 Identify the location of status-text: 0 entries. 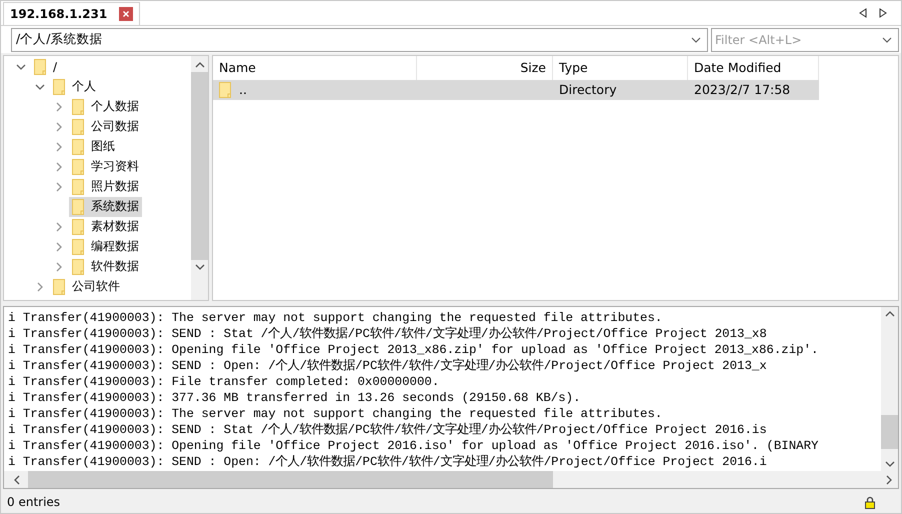
(33, 502).